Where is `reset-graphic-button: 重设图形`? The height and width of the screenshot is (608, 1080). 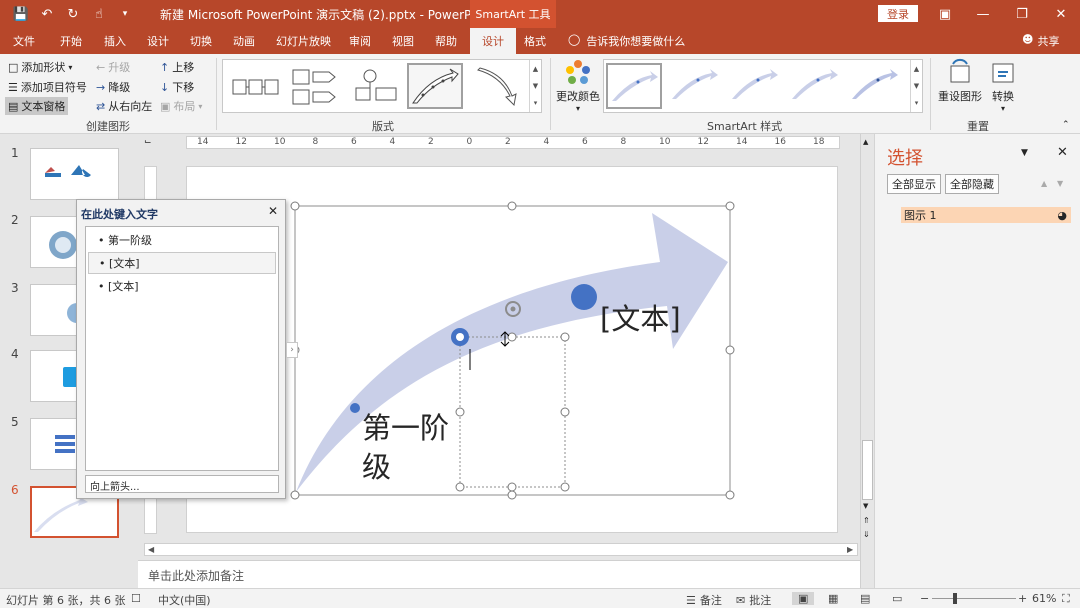
reset-graphic-button: 重设图形 is located at coordinates (960, 81).